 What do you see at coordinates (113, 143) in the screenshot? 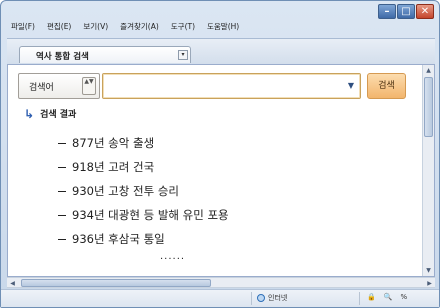
I see `list-item-text: 877년 송악 출생` at bounding box center [113, 143].